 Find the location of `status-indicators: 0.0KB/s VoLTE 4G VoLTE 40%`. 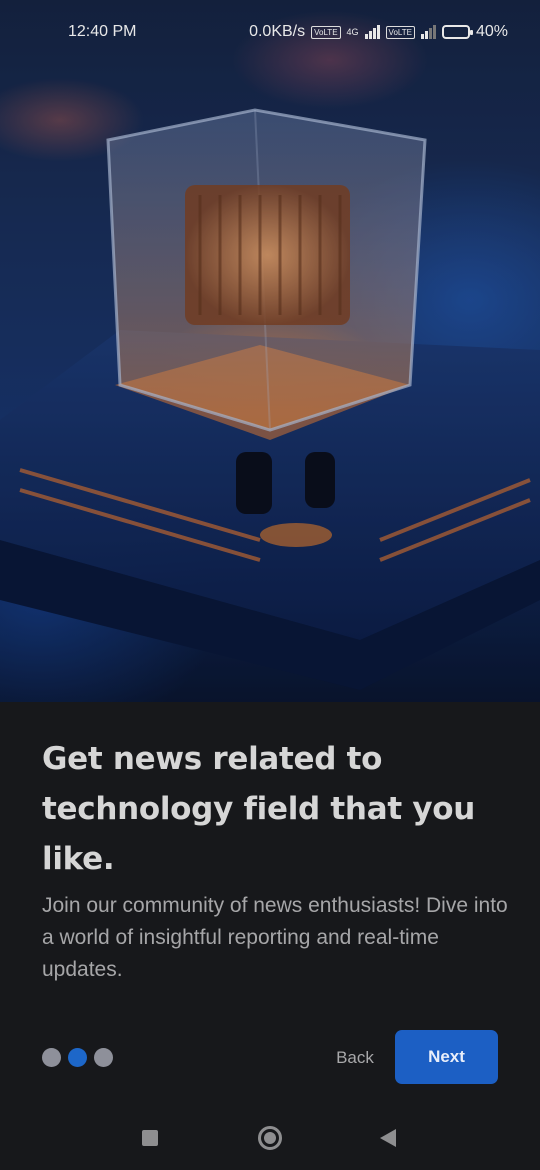

status-indicators: 0.0KB/s VoLTE 4G VoLTE 40% is located at coordinates (378, 32).